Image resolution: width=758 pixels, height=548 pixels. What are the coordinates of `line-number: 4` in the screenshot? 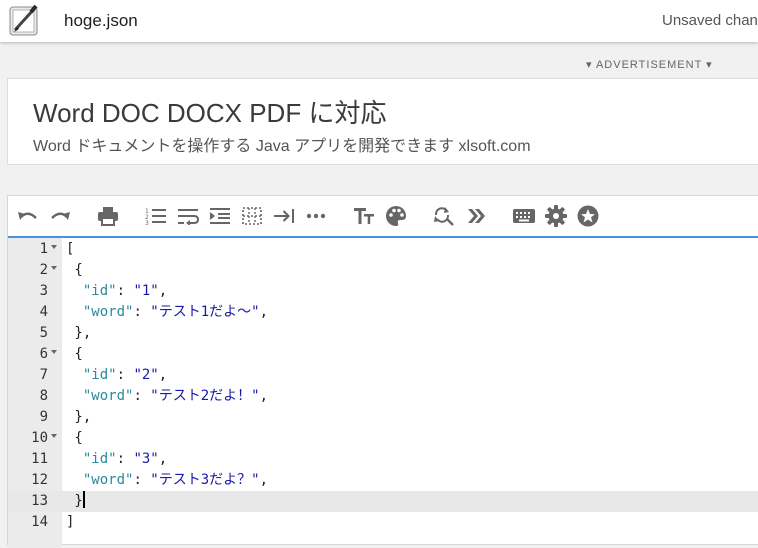 It's located at (43, 312).